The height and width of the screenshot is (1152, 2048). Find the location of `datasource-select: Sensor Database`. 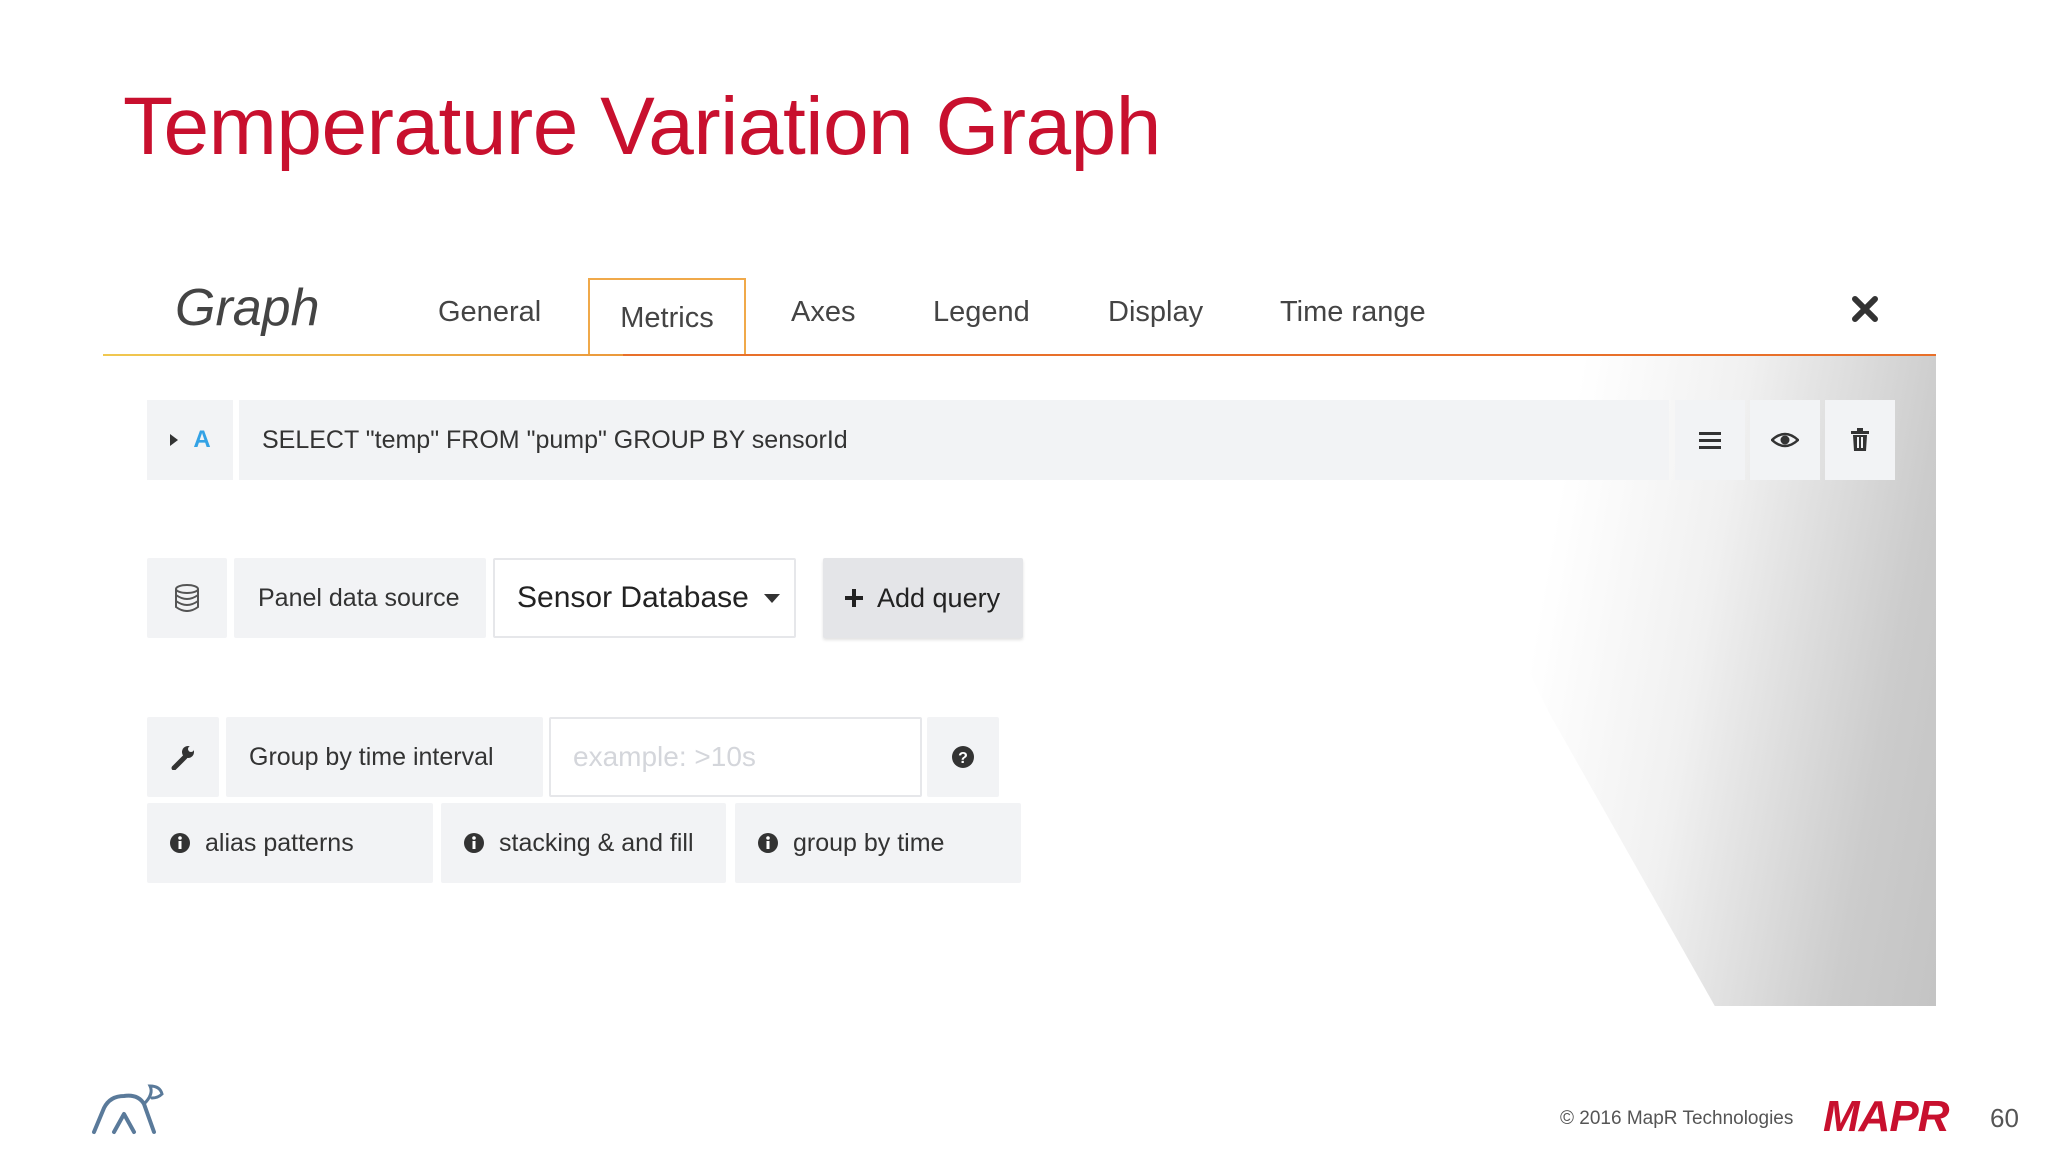

datasource-select: Sensor Database is located at coordinates (644, 598).